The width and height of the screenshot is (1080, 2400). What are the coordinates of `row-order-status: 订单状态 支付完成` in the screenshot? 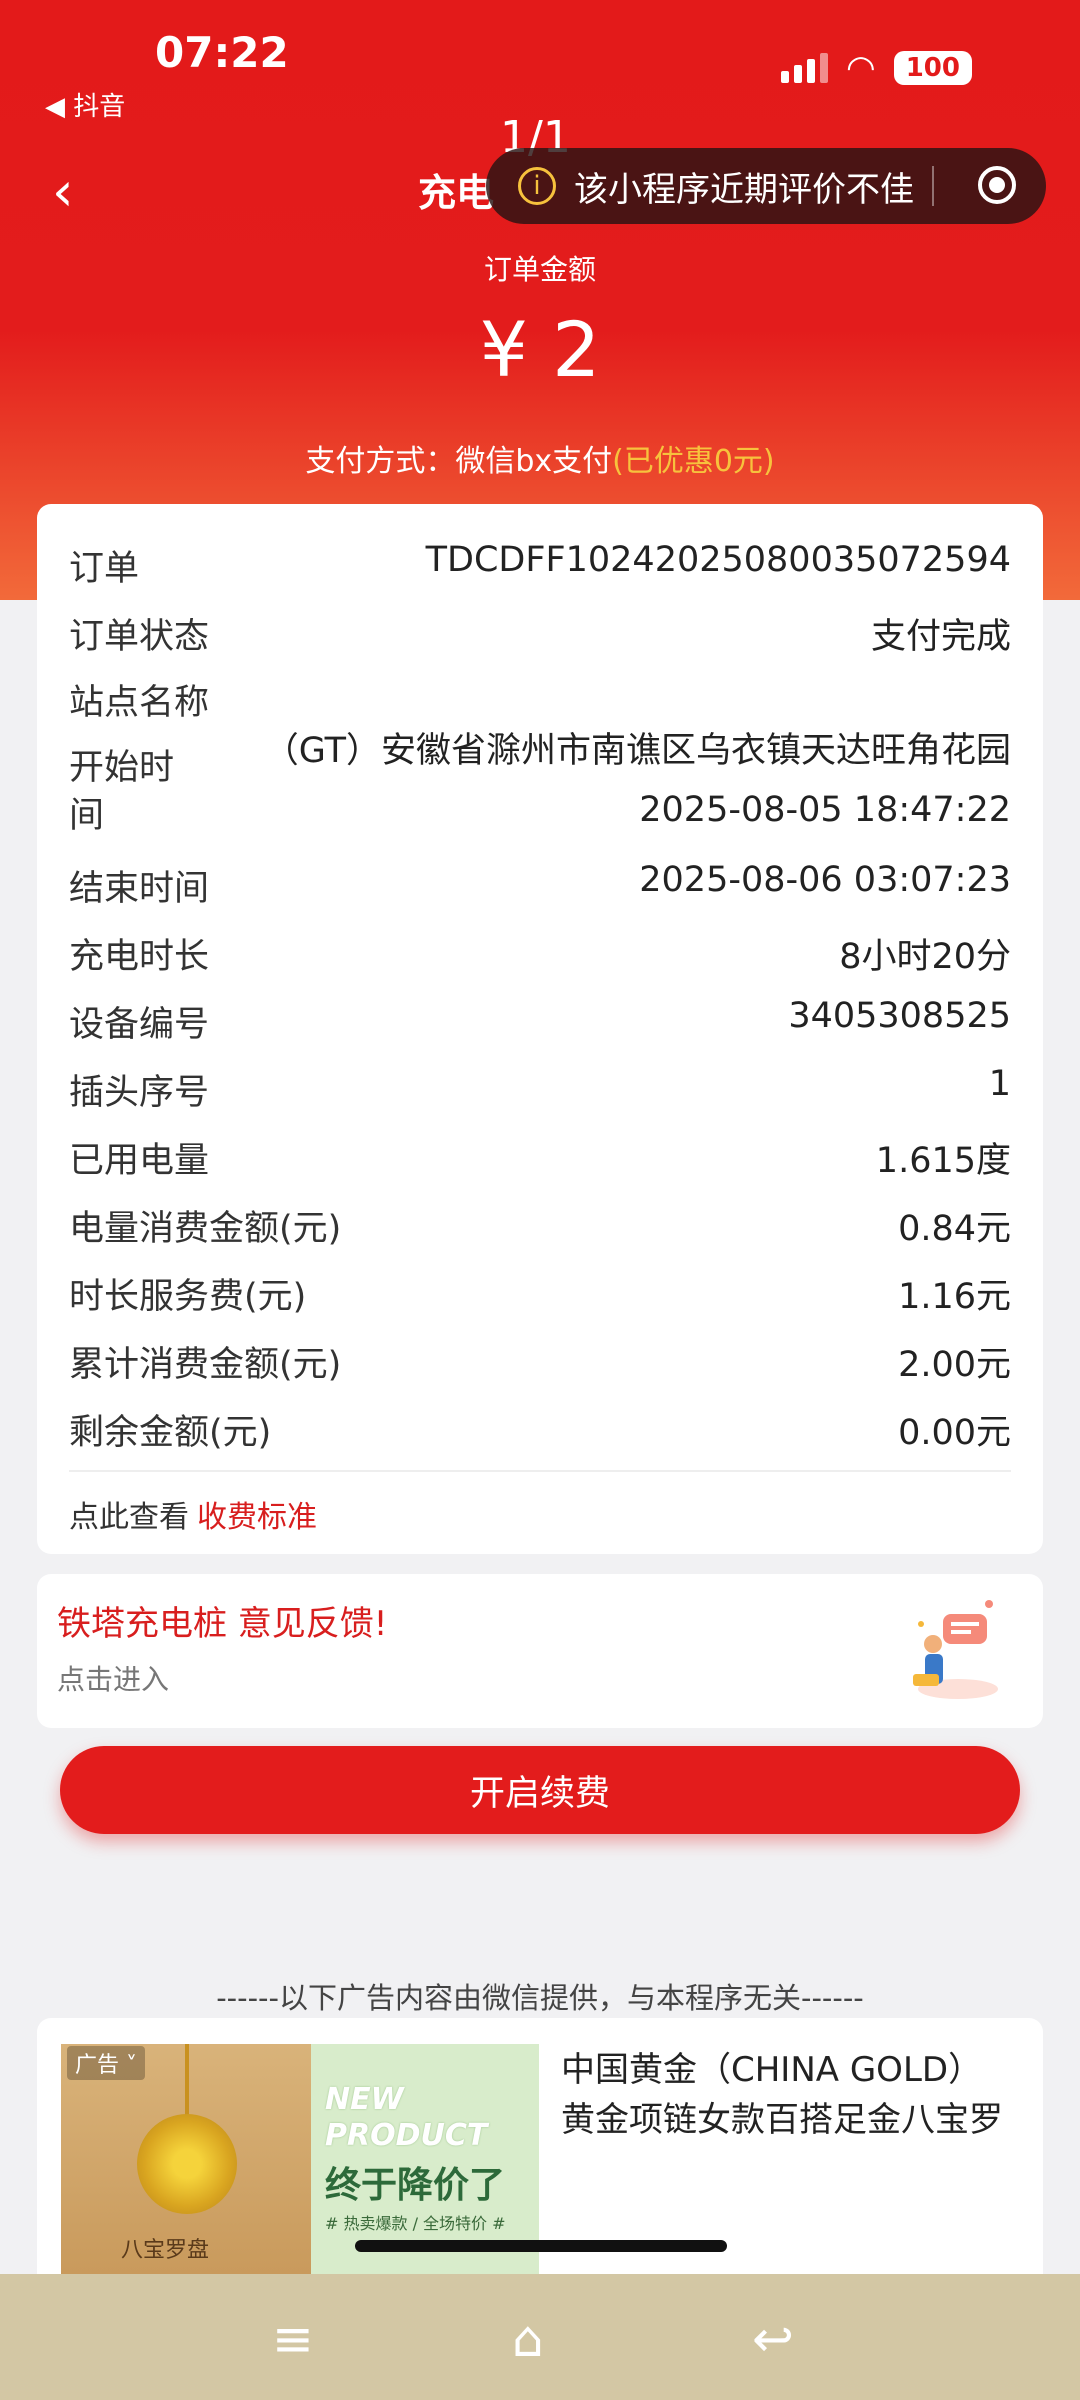 It's located at (540, 633).